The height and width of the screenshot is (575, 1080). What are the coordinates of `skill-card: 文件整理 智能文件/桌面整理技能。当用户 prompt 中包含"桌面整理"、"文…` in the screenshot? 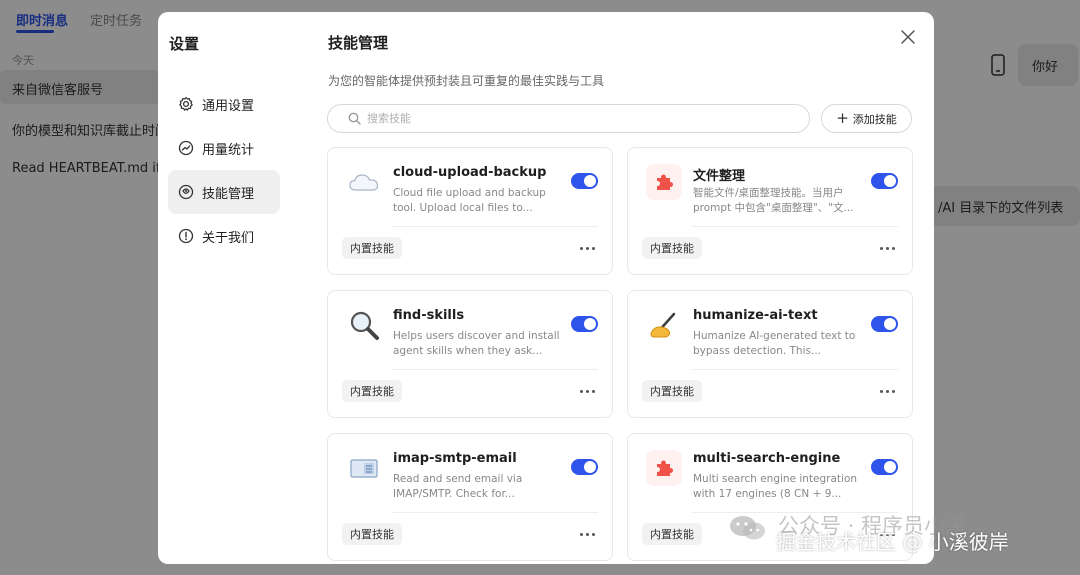 It's located at (770, 211).